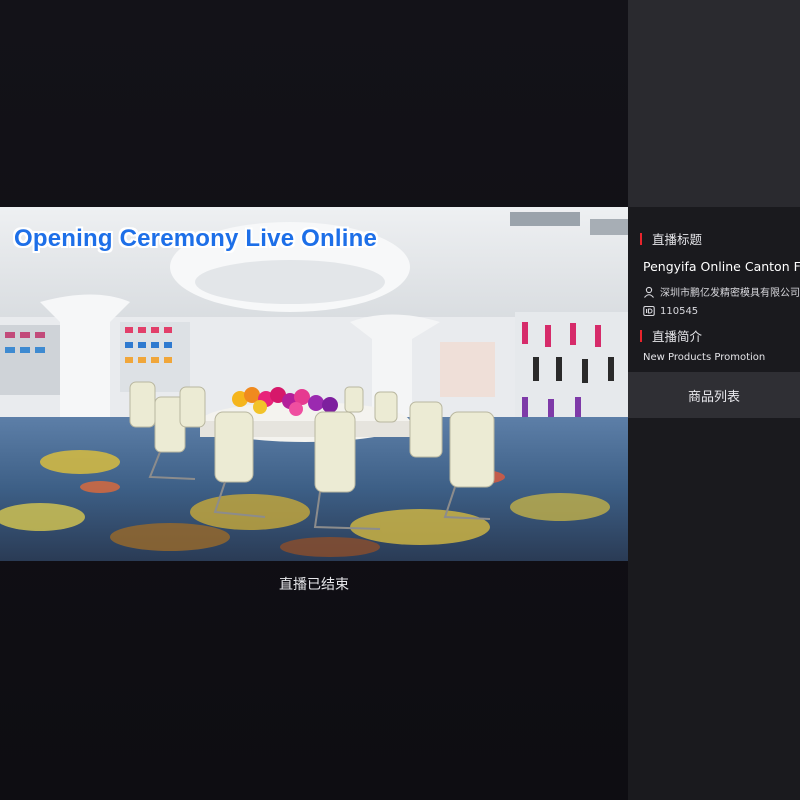  Describe the element at coordinates (677, 239) in the screenshot. I see `title-section-label: 直播标题` at that location.